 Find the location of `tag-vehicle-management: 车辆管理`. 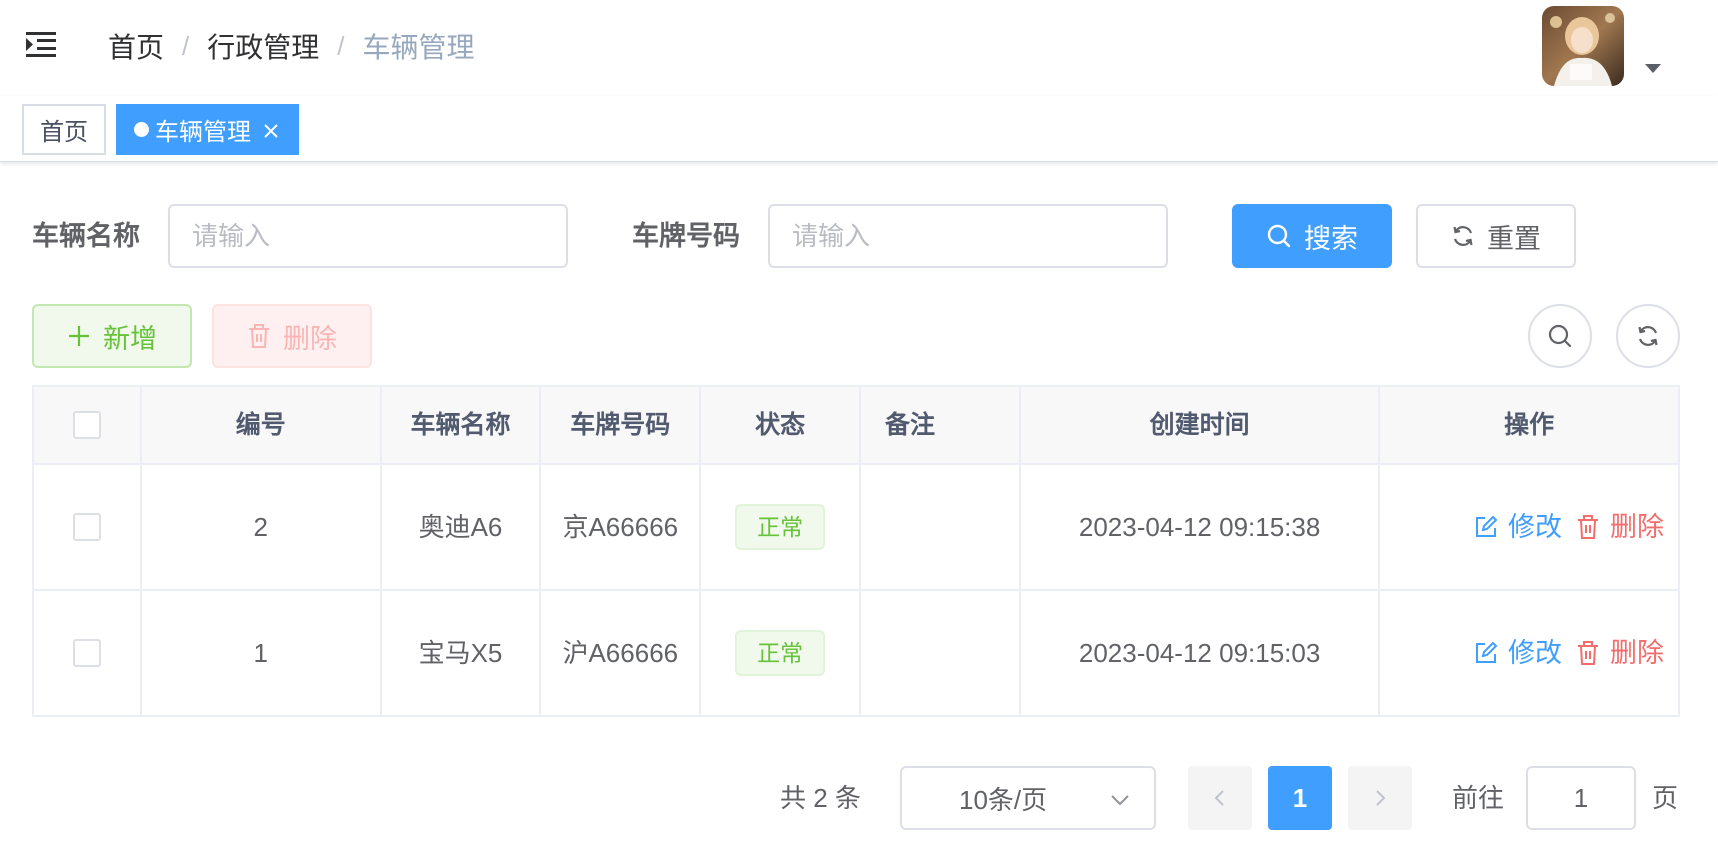

tag-vehicle-management: 车辆管理 is located at coordinates (207, 129).